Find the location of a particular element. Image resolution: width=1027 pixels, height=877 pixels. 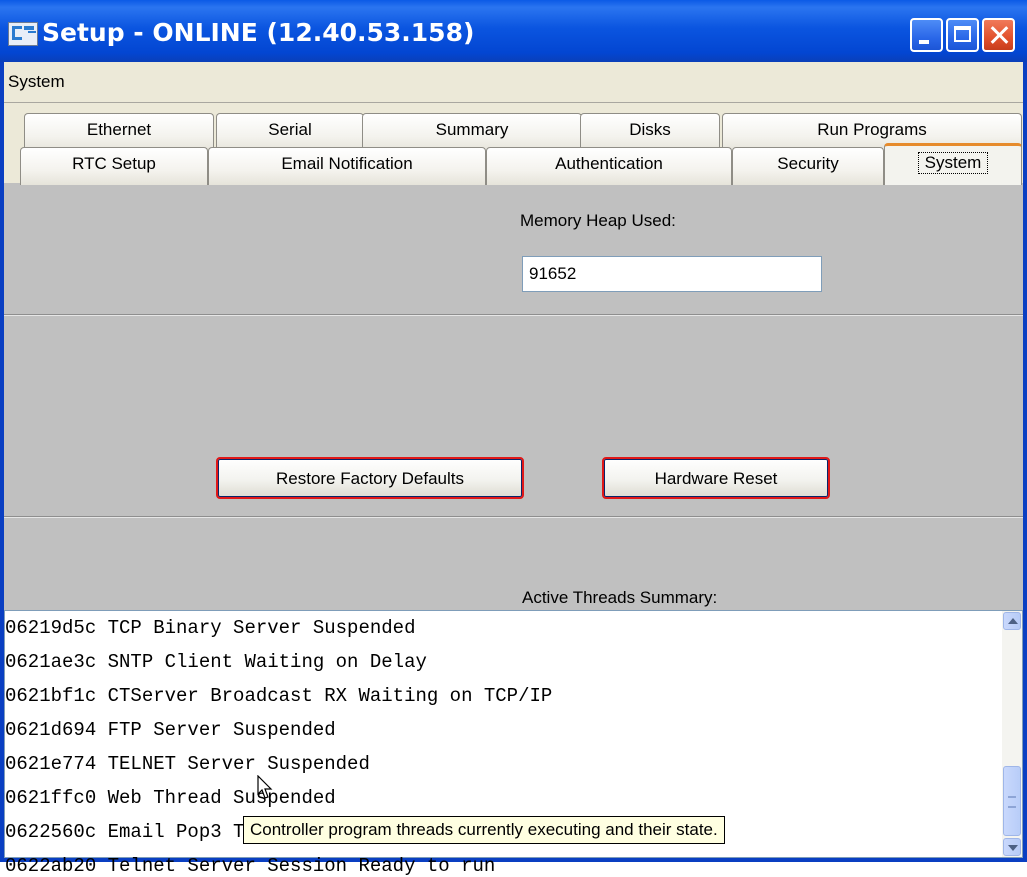

tab-ethernet: Ethernet is located at coordinates (119, 132).